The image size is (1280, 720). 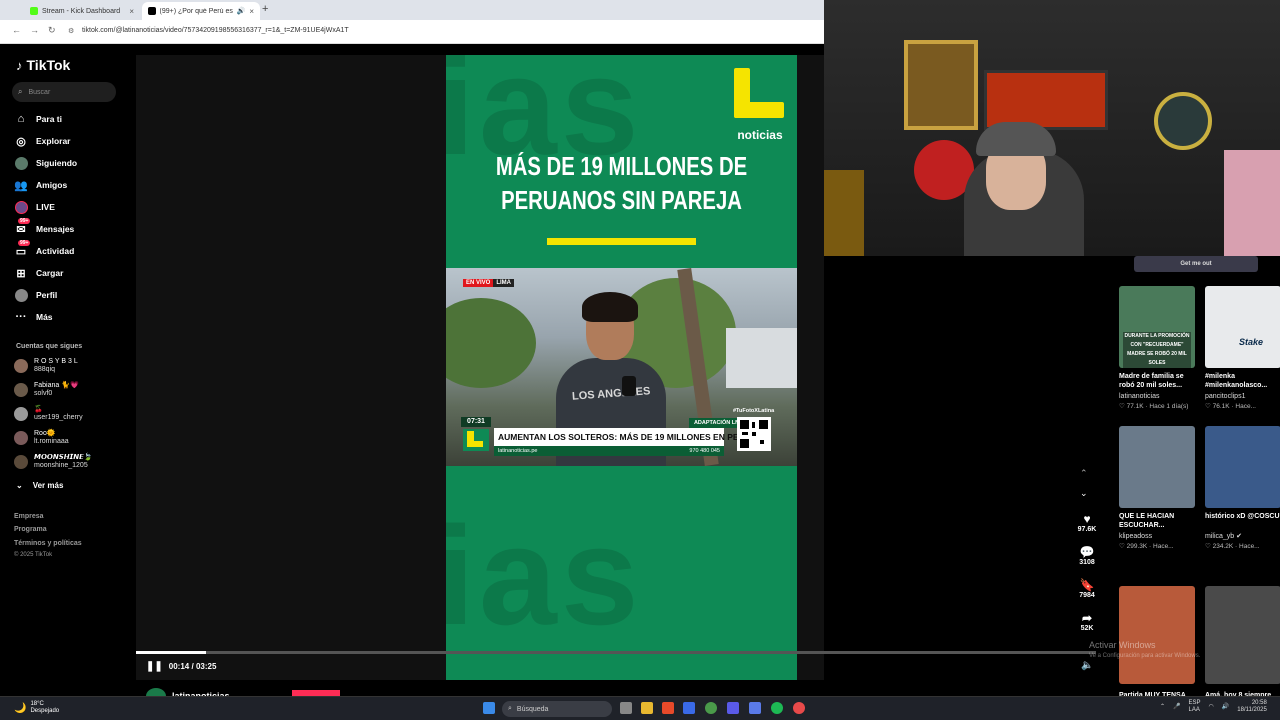 What do you see at coordinates (1087, 595) in the screenshot?
I see `save-count: 7984` at bounding box center [1087, 595].